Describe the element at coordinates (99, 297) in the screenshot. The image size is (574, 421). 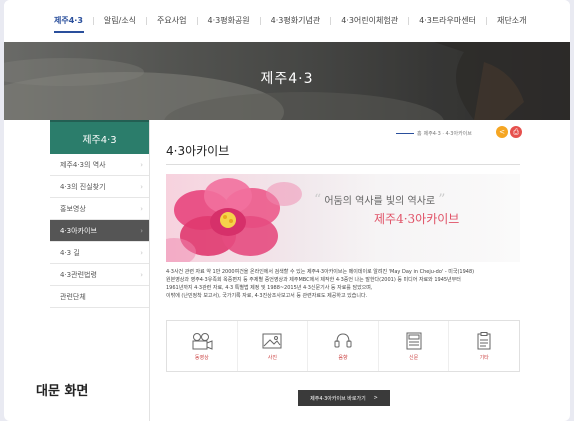
I see `sidebar-item-orgs: 관련단체` at that location.